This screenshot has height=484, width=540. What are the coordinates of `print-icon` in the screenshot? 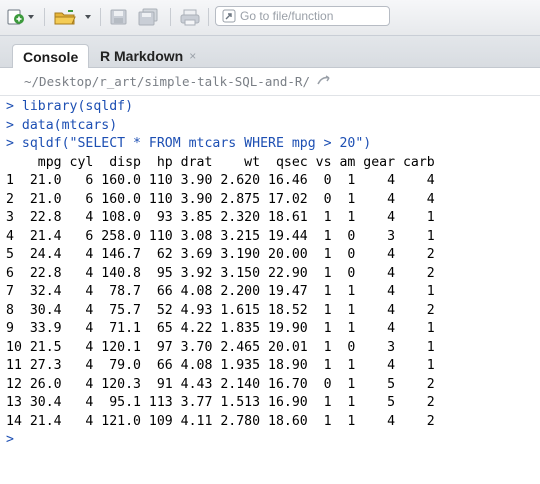 It's located at (190, 17).